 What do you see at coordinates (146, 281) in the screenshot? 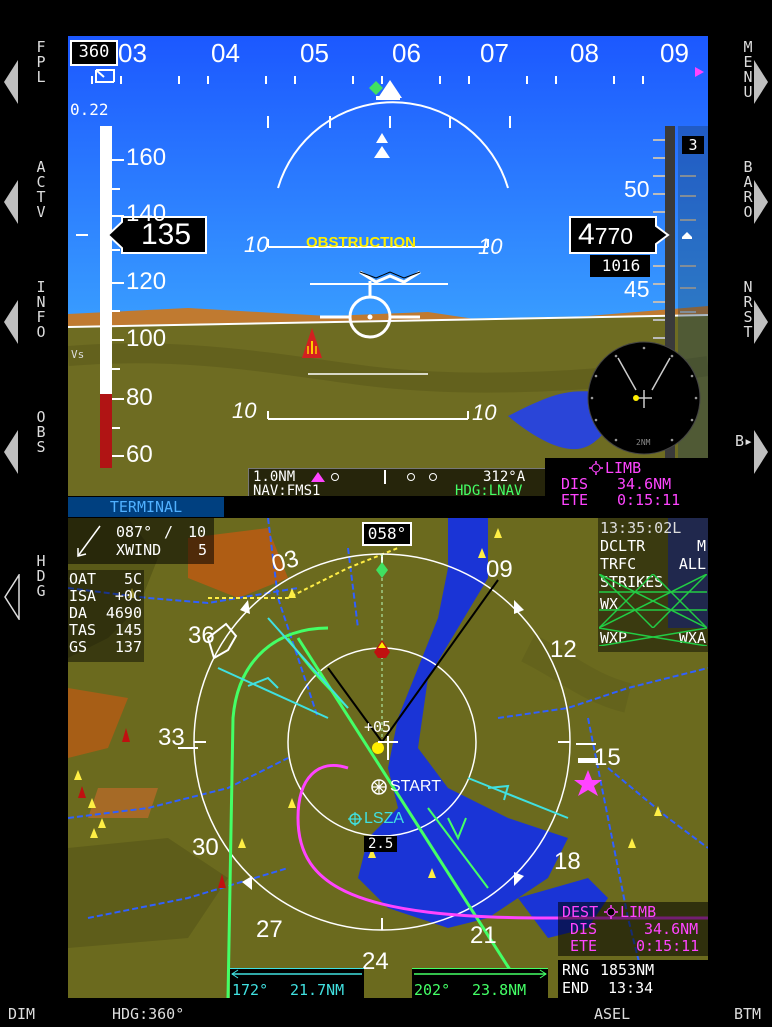
I see `airspeed-tick-label: 120` at bounding box center [146, 281].